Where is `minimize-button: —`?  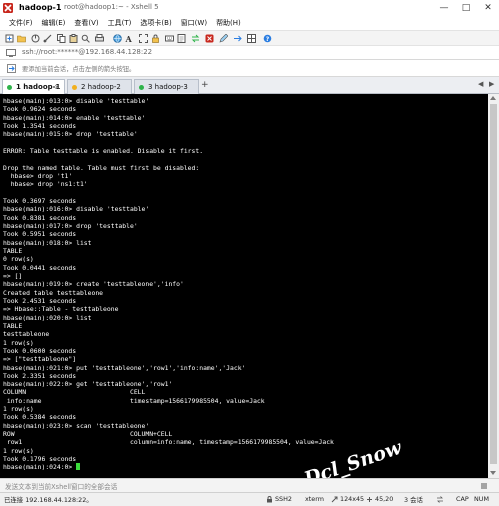 minimize-button: — is located at coordinates (444, 8).